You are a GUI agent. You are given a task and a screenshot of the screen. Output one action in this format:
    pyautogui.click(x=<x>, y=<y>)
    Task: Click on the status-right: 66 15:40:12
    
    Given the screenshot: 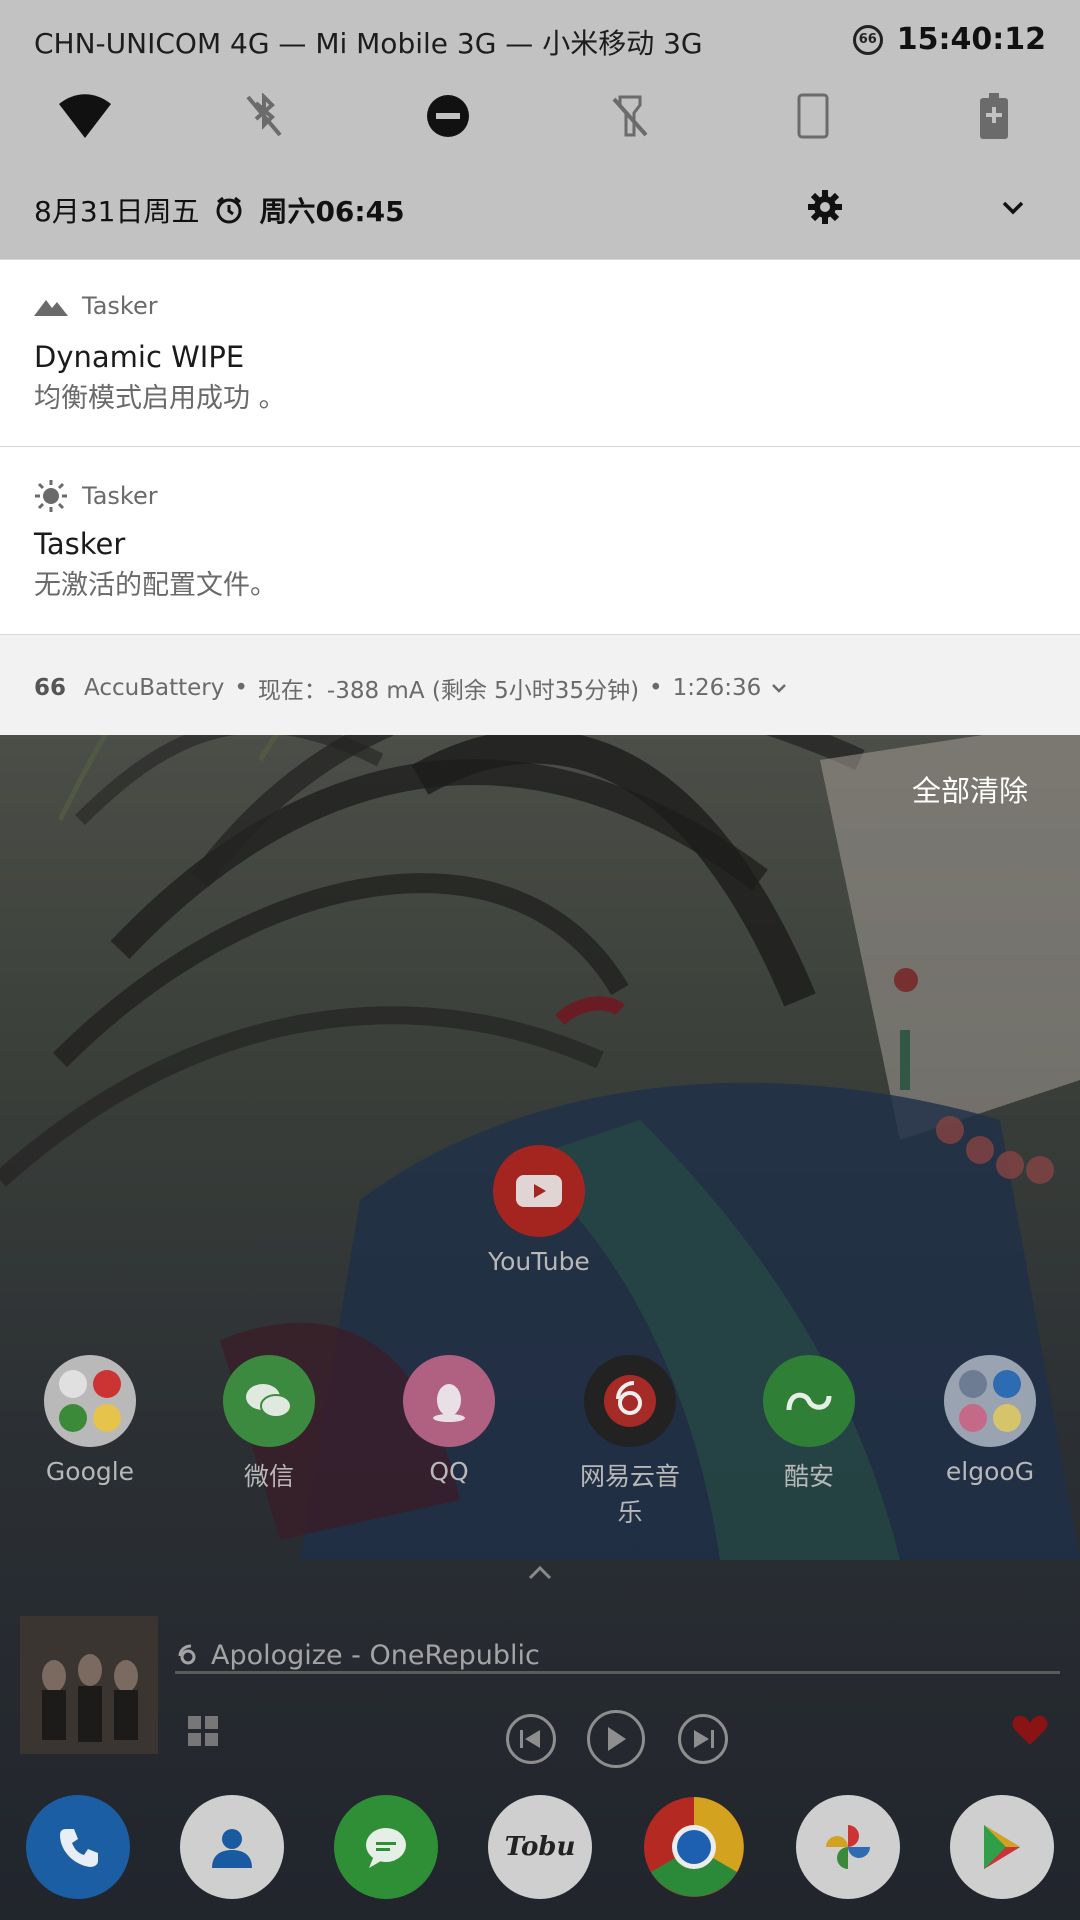 What is the action you would take?
    pyautogui.click(x=949, y=39)
    